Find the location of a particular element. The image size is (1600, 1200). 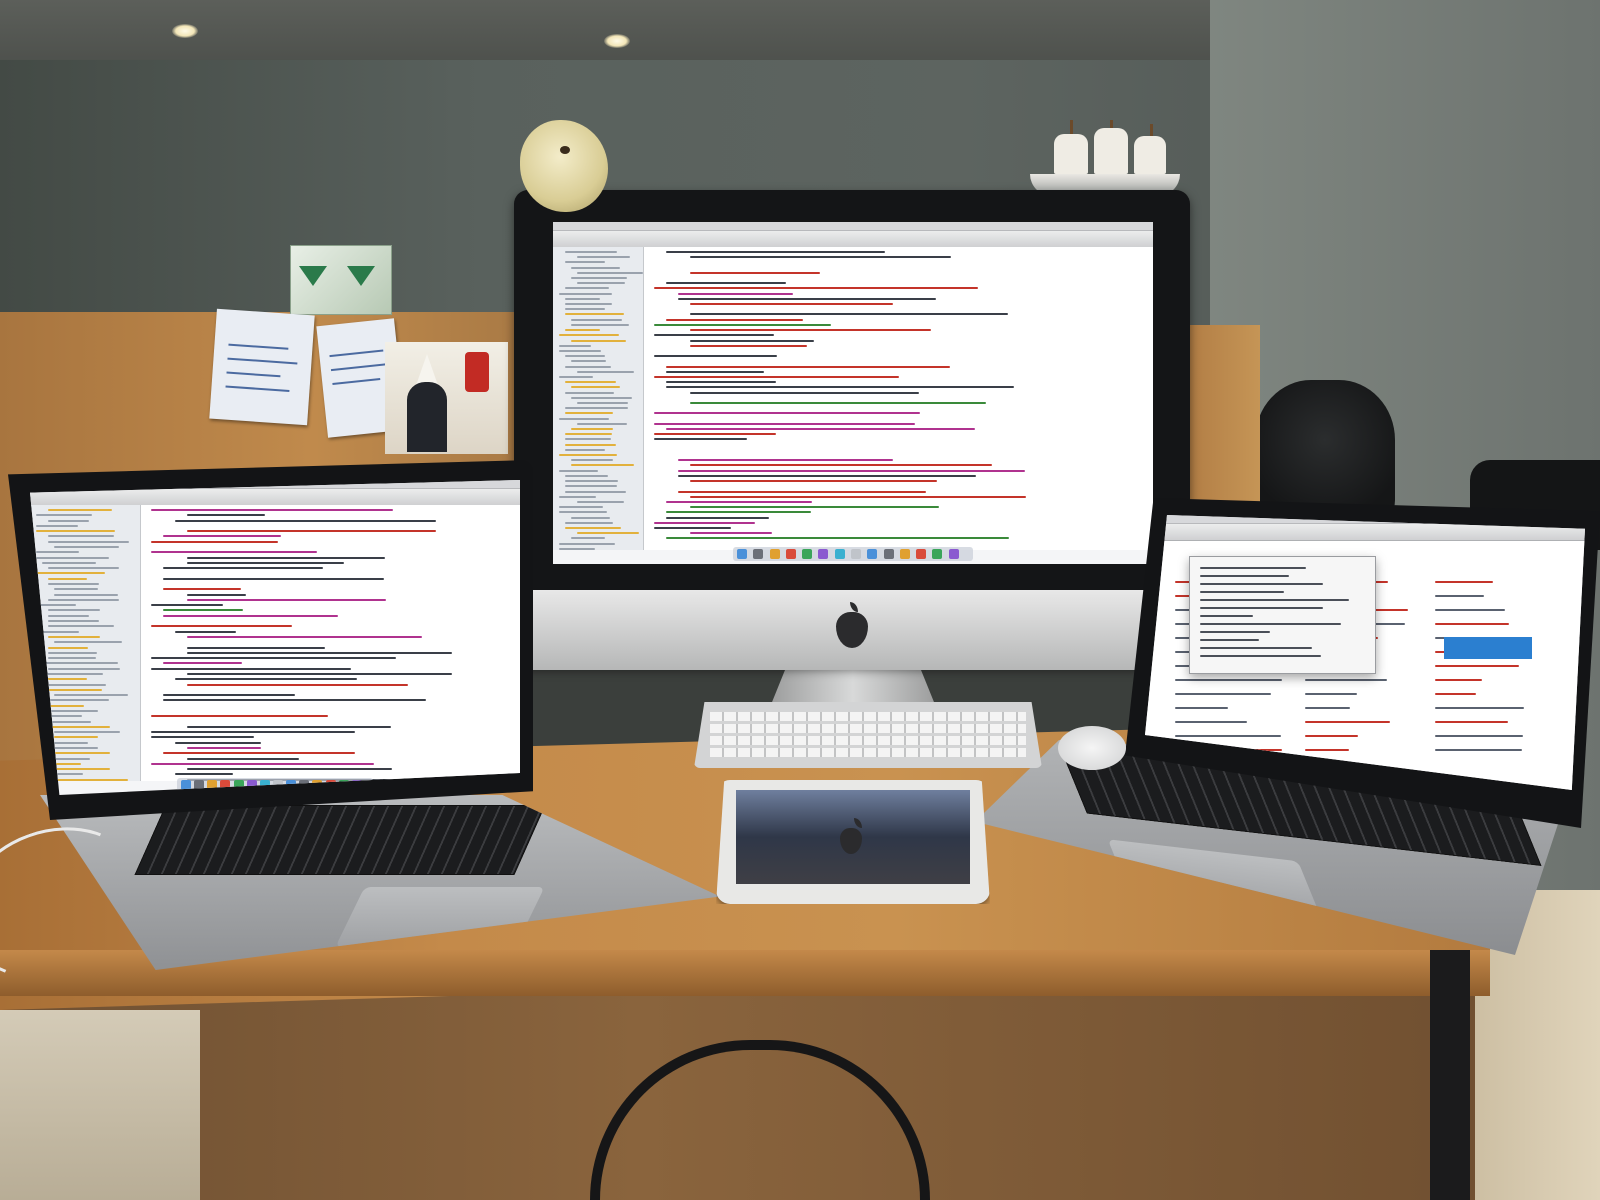

apple-logo-icon is located at coordinates (851, 836).